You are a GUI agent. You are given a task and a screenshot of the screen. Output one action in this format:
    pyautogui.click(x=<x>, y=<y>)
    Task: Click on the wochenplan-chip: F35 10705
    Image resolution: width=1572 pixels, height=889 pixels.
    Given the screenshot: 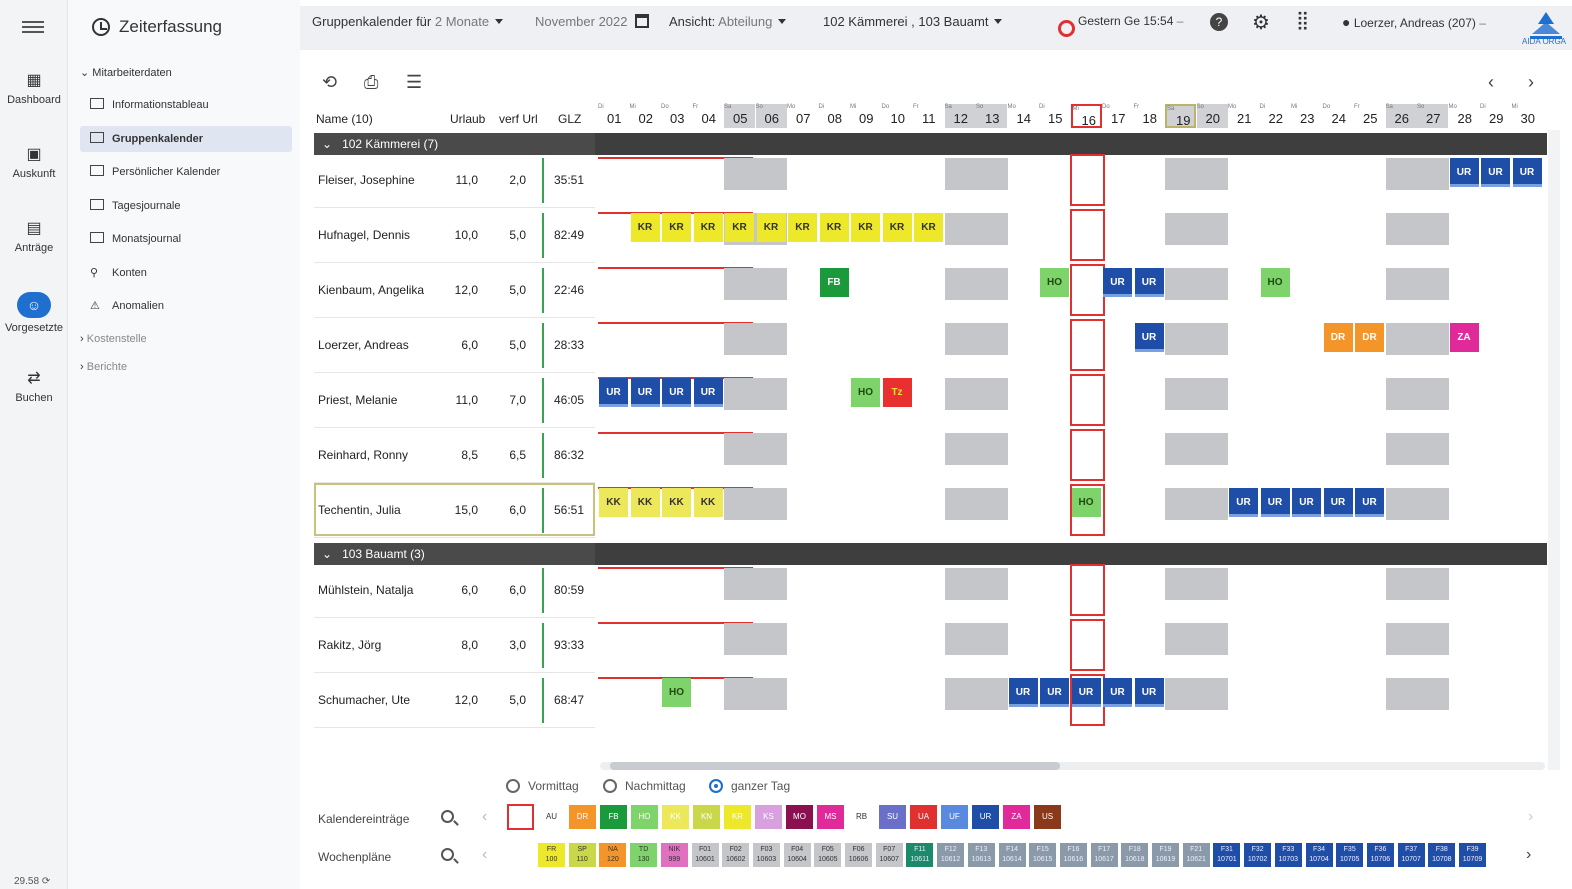 What is the action you would take?
    pyautogui.click(x=1350, y=855)
    